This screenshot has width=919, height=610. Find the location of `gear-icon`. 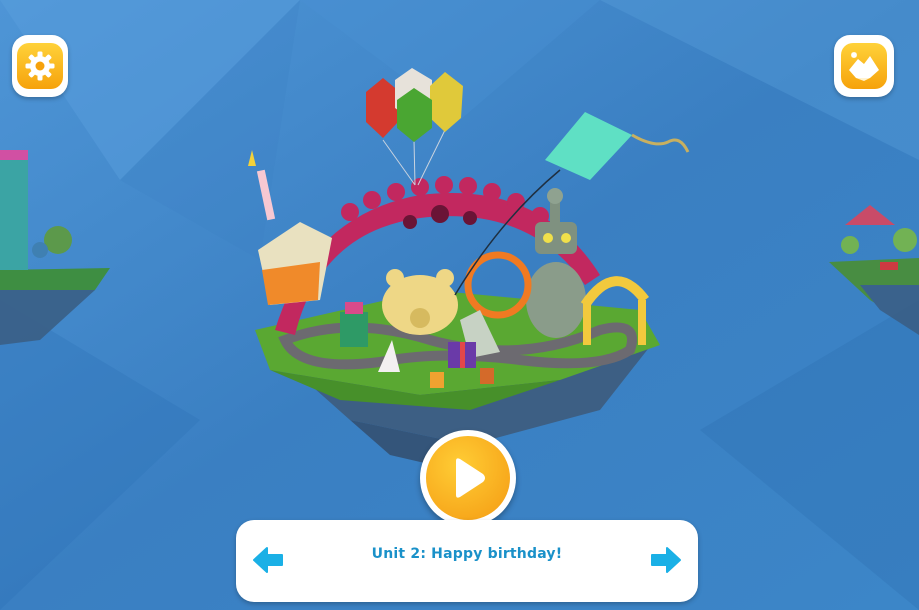

gear-icon is located at coordinates (40, 66).